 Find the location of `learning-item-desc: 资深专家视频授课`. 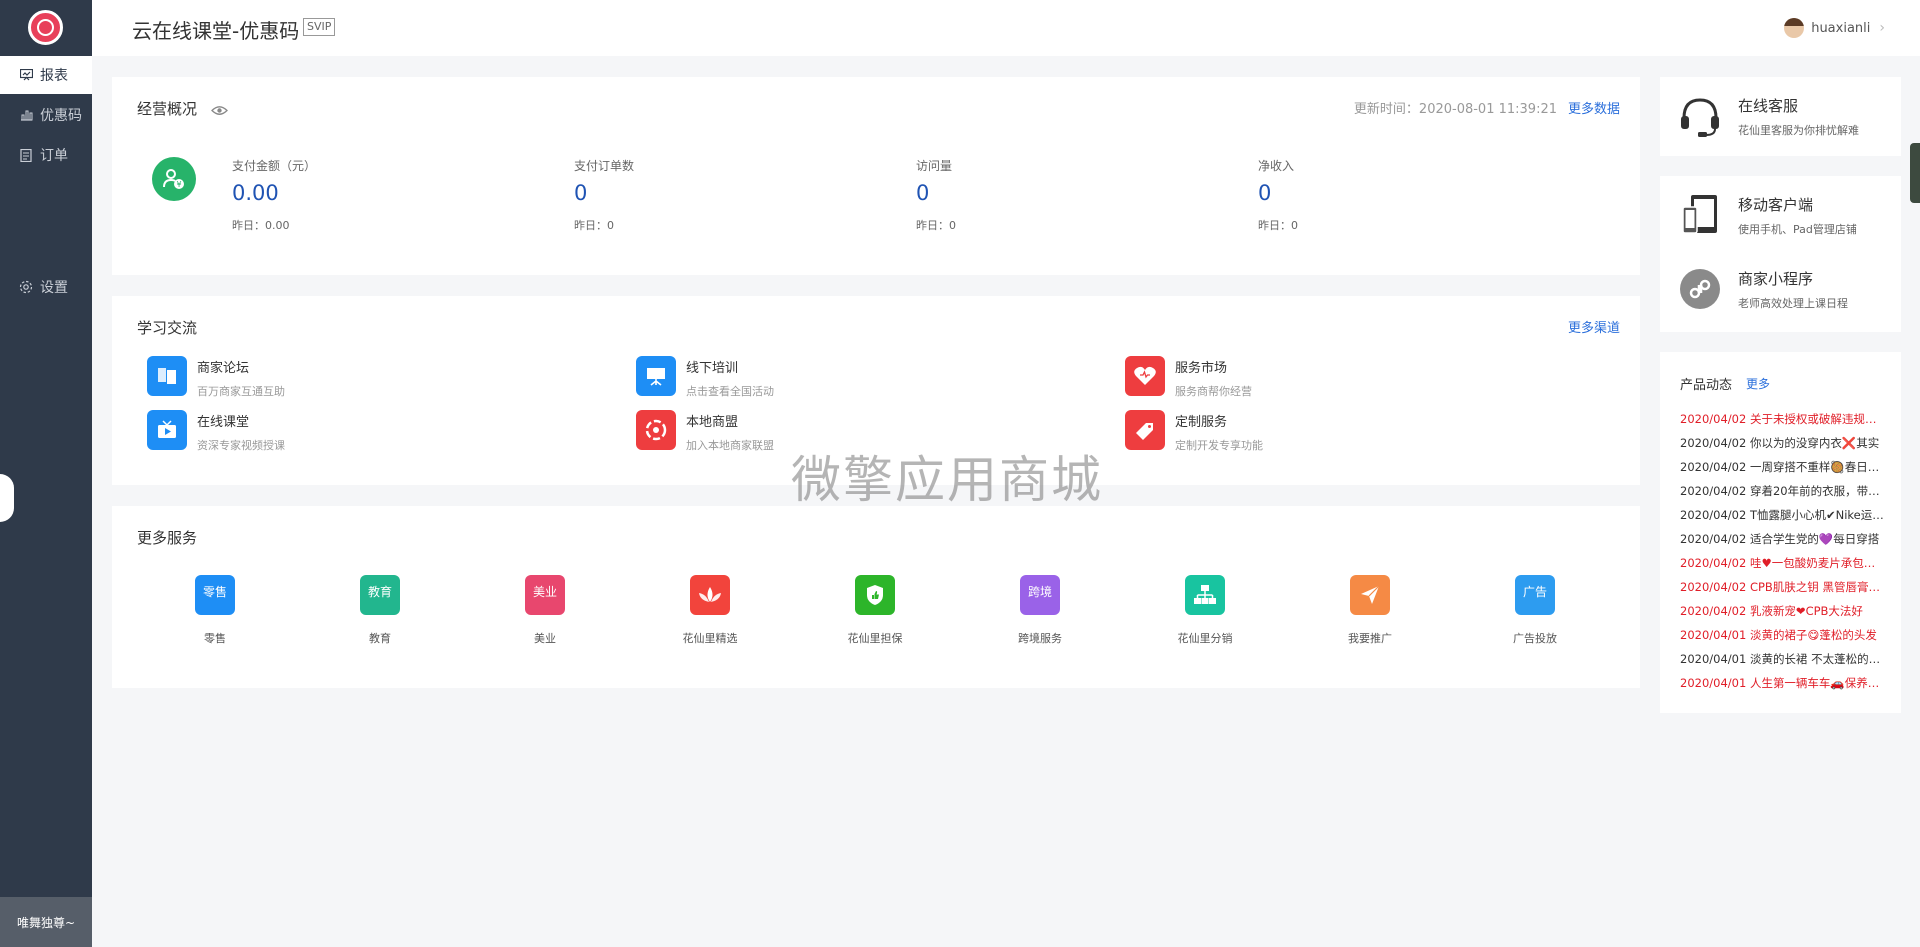

learning-item-desc: 资深专家视频授课 is located at coordinates (241, 445).